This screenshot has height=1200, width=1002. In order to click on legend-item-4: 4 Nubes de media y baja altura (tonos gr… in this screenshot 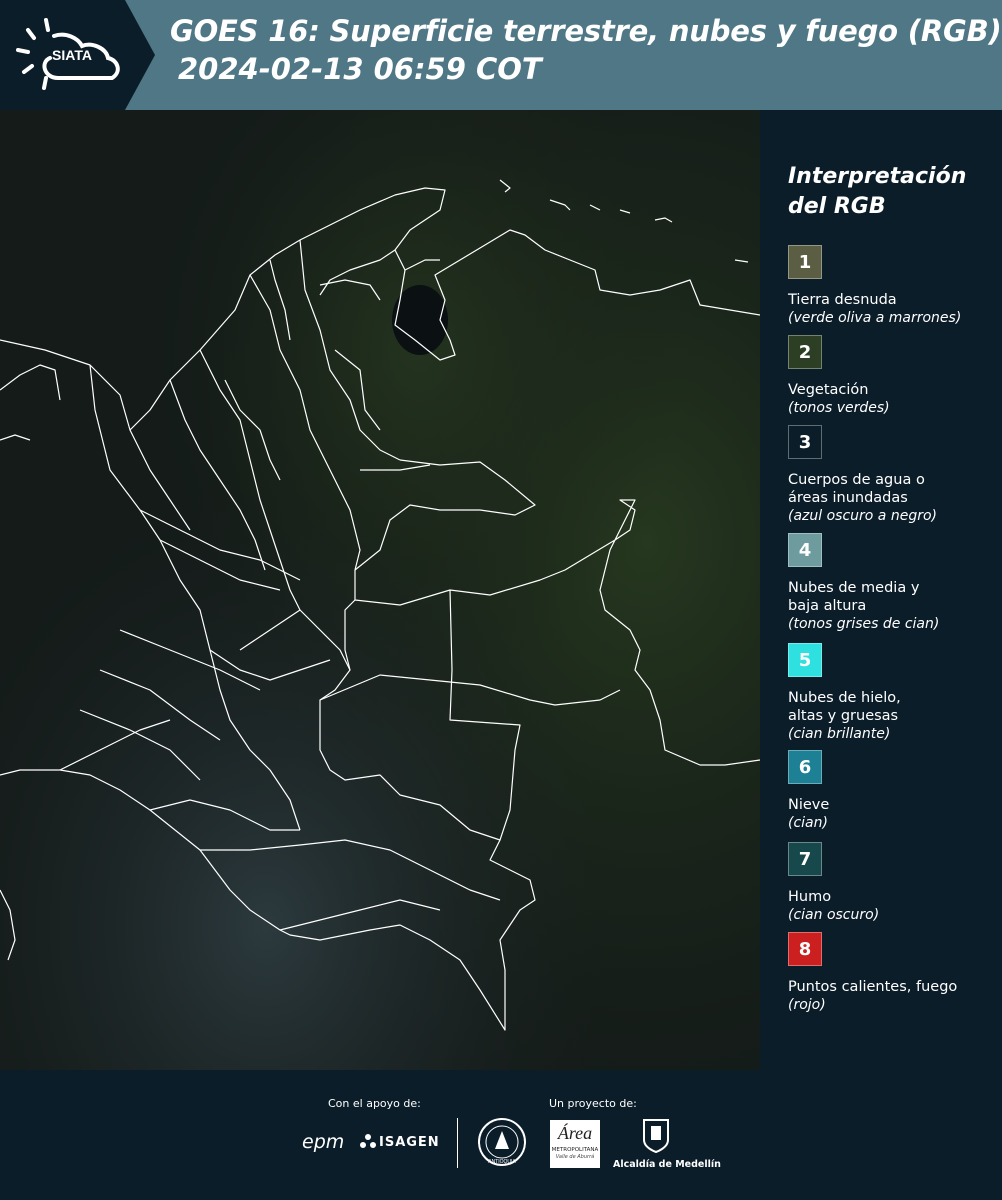, I will do `click(893, 583)`.